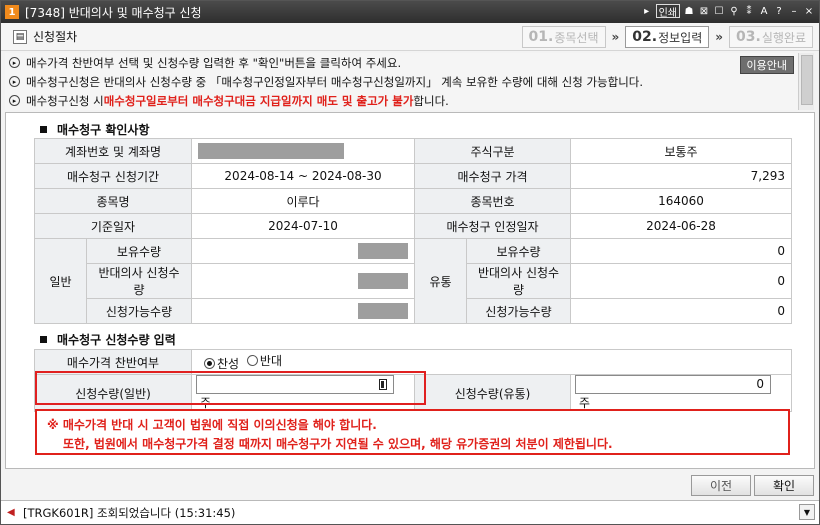 The image size is (820, 525). What do you see at coordinates (12, 12) in the screenshot?
I see `app-icon: 1` at bounding box center [12, 12].